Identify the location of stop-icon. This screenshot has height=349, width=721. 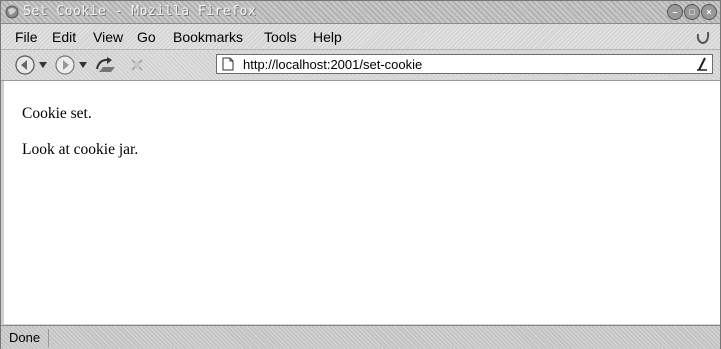
(137, 65).